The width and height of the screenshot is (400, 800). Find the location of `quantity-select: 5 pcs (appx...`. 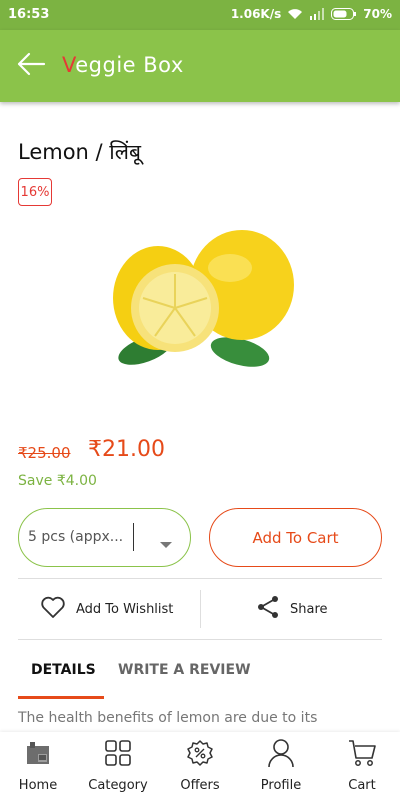

quantity-select: 5 pcs (appx... is located at coordinates (104, 537).